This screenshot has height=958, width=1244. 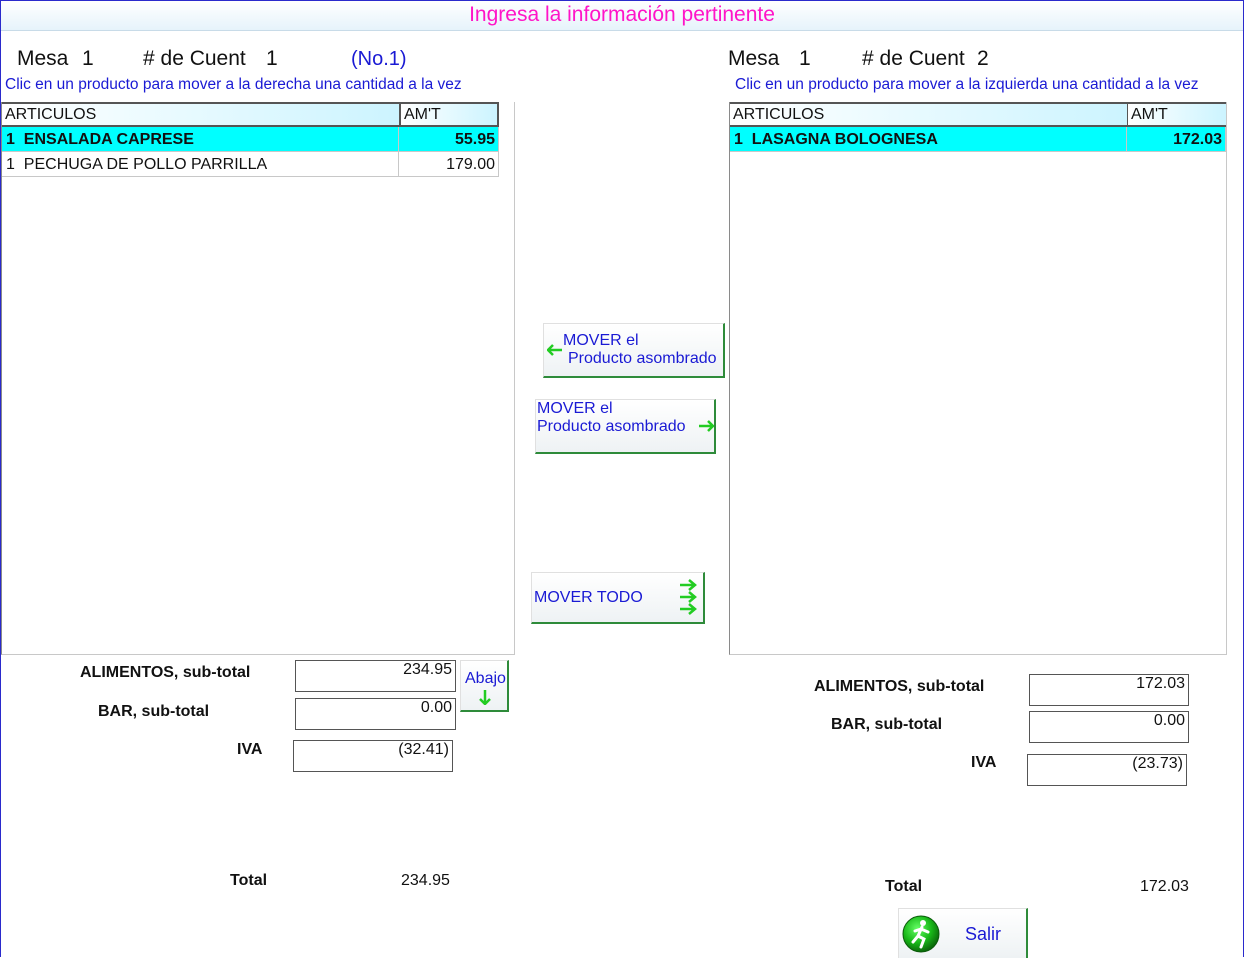 What do you see at coordinates (379, 59) in the screenshot?
I see `left-cuenta-number: (No.1)` at bounding box center [379, 59].